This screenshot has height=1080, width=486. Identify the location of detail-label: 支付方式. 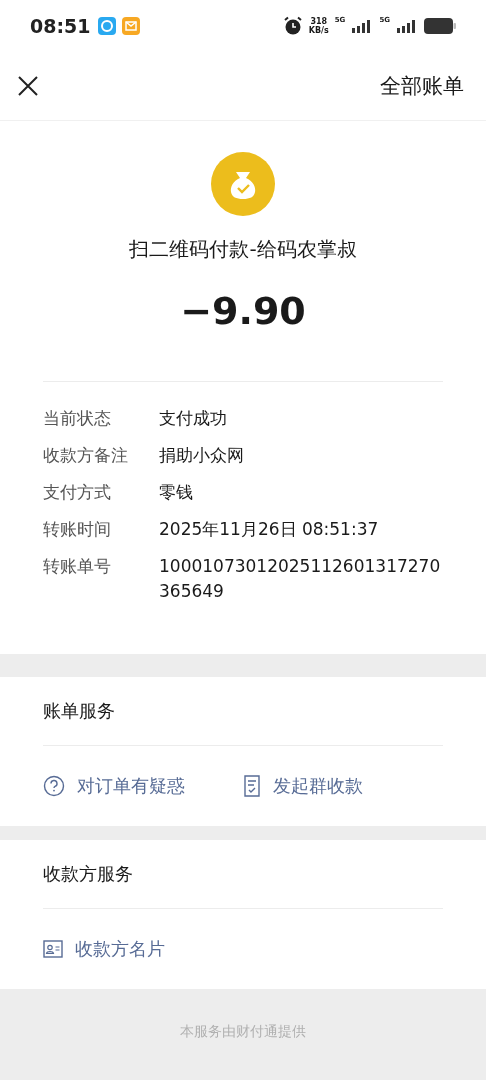
(77, 492).